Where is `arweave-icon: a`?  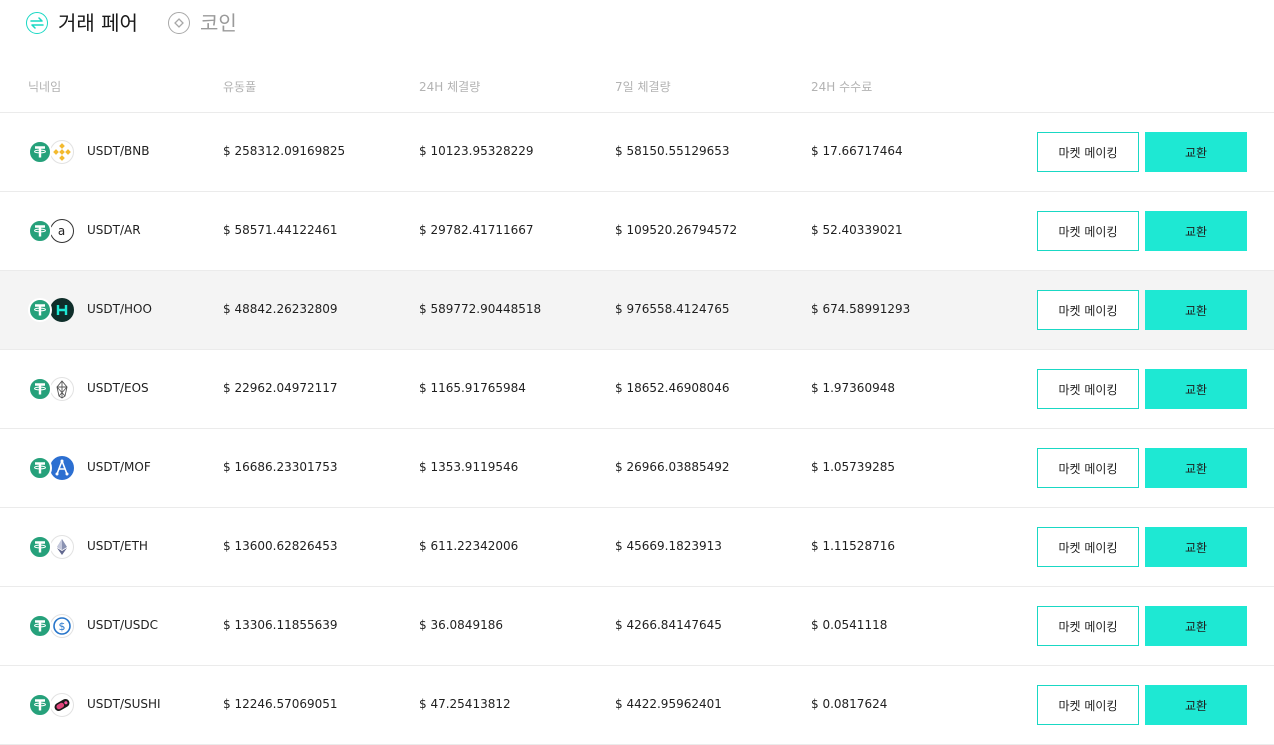 arweave-icon: a is located at coordinates (62, 231).